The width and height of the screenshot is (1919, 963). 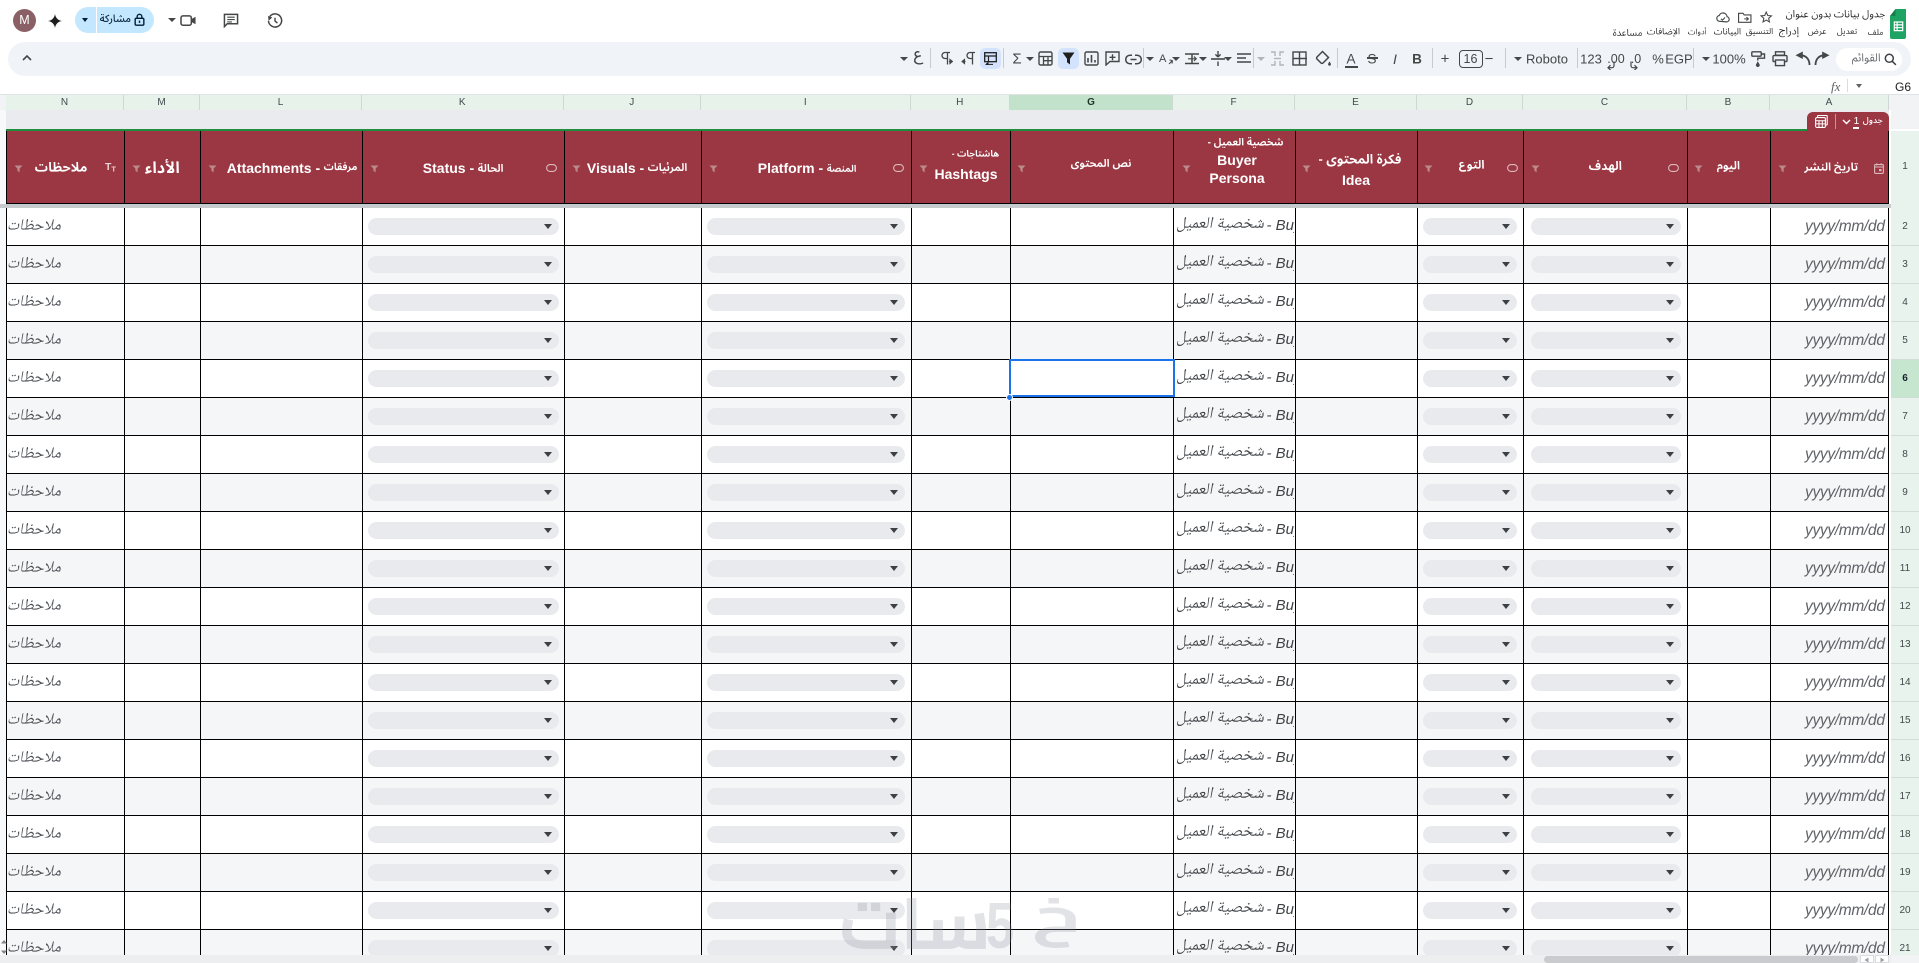 What do you see at coordinates (1163, 59) in the screenshot?
I see `svg-text: A` at bounding box center [1163, 59].